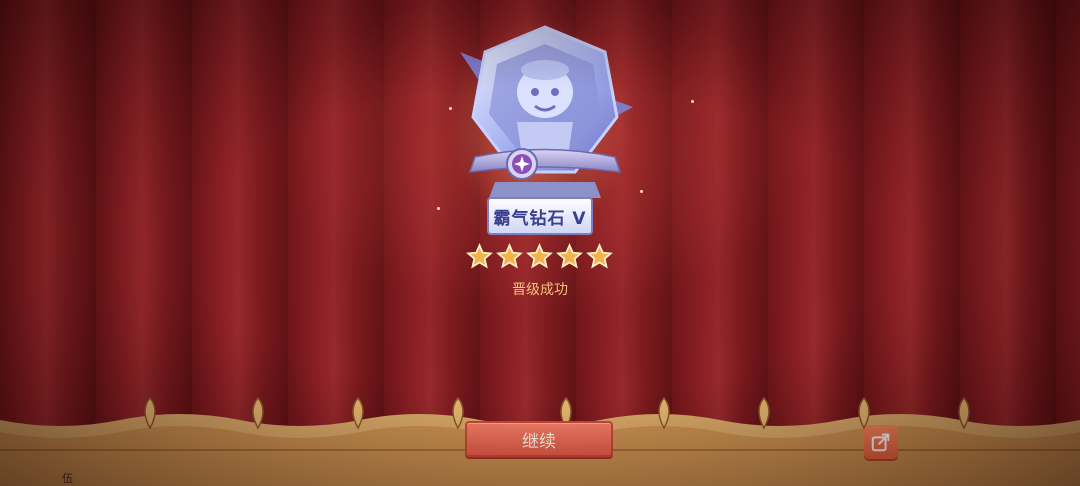 Image resolution: width=1080 pixels, height=486 pixels. Describe the element at coordinates (539, 439) in the screenshot. I see `continue-button: 继续` at that location.